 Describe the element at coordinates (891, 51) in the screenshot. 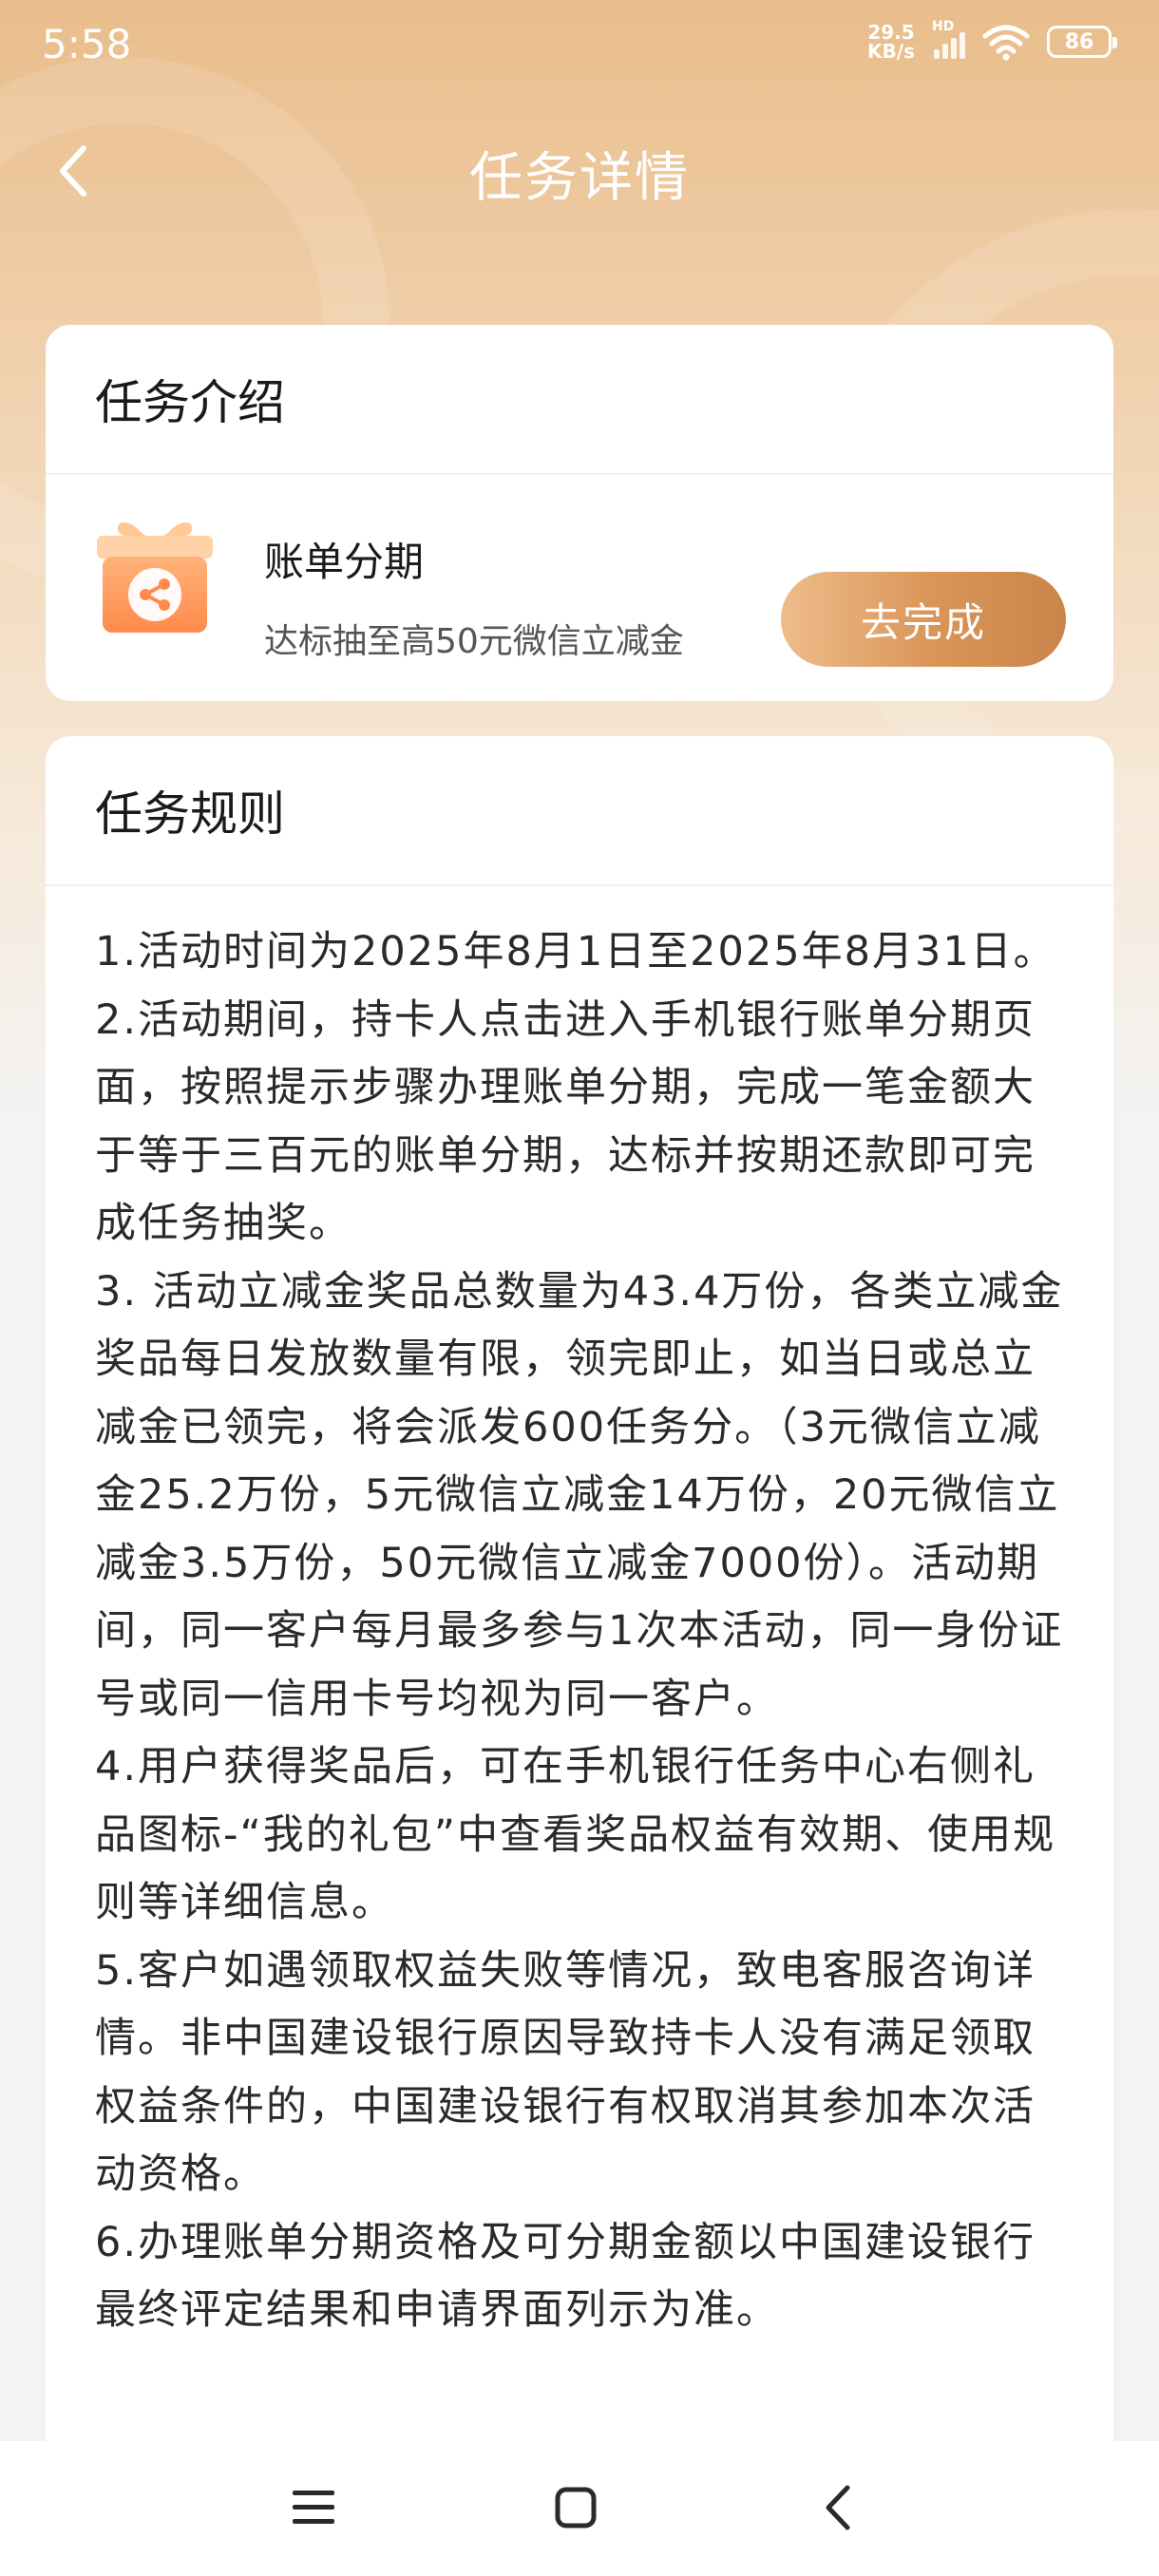

I see `network-speed-unit: KB/s` at that location.